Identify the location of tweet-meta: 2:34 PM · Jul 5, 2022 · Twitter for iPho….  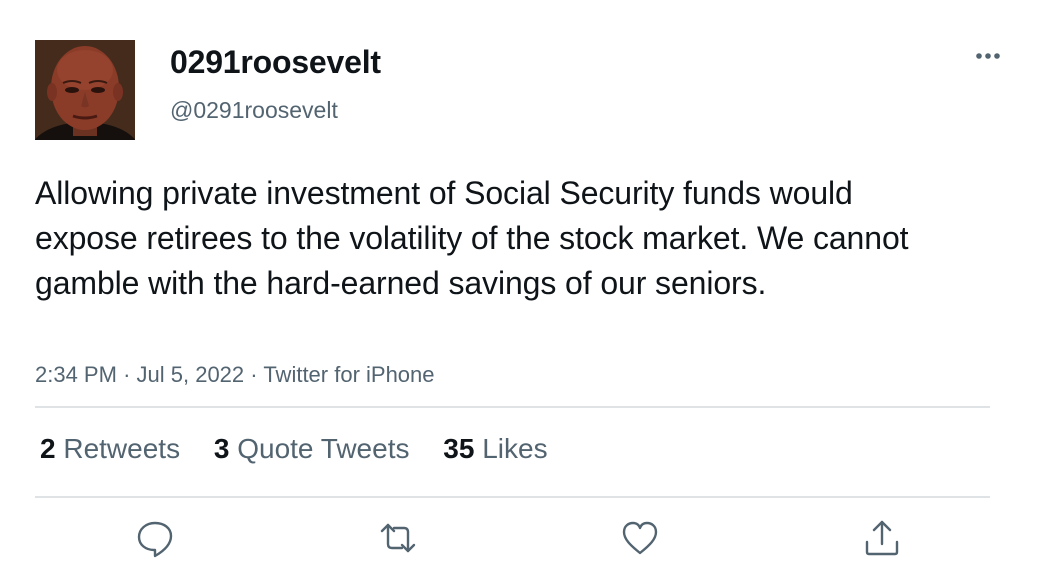
(235, 375).